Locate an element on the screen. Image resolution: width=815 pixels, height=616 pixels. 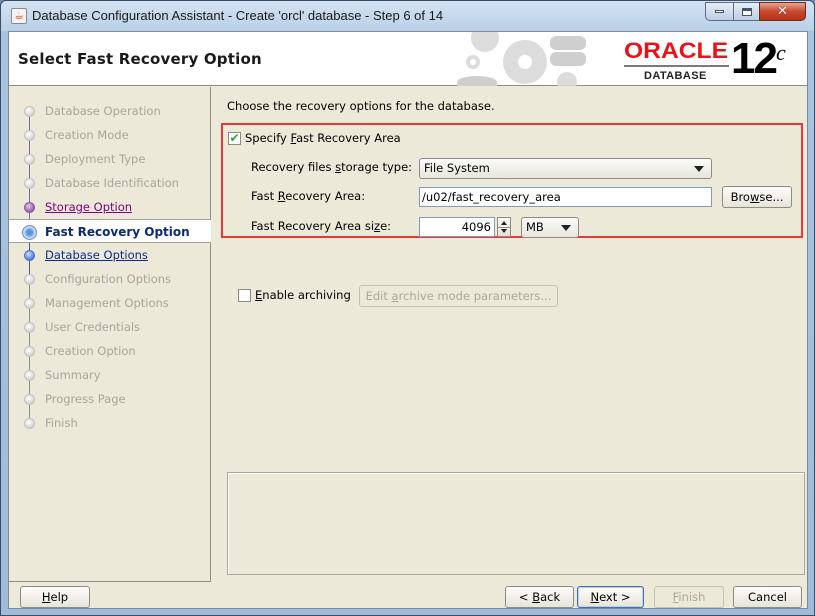
selected-value: File System is located at coordinates (457, 168).